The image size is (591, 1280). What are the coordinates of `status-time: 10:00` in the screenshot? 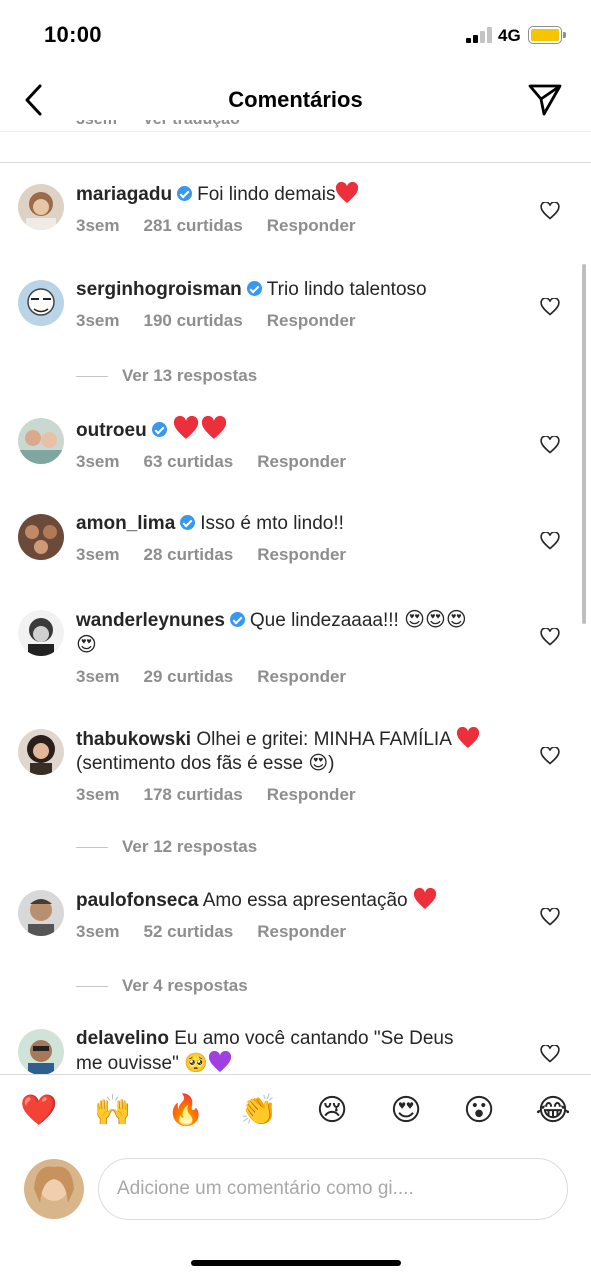 It's located at (73, 34).